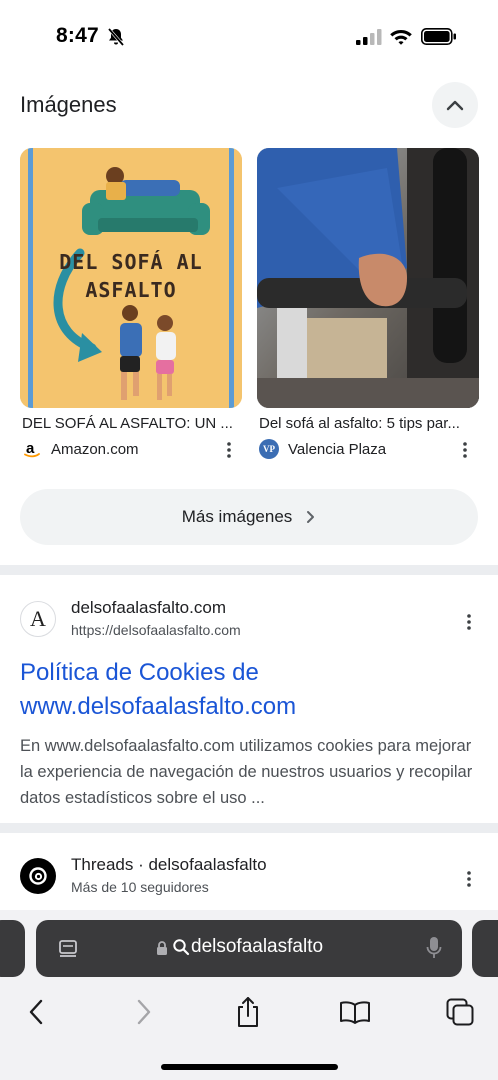 Image resolution: width=498 pixels, height=1080 pixels. I want to click on favicon-letter: A, so click(38, 618).